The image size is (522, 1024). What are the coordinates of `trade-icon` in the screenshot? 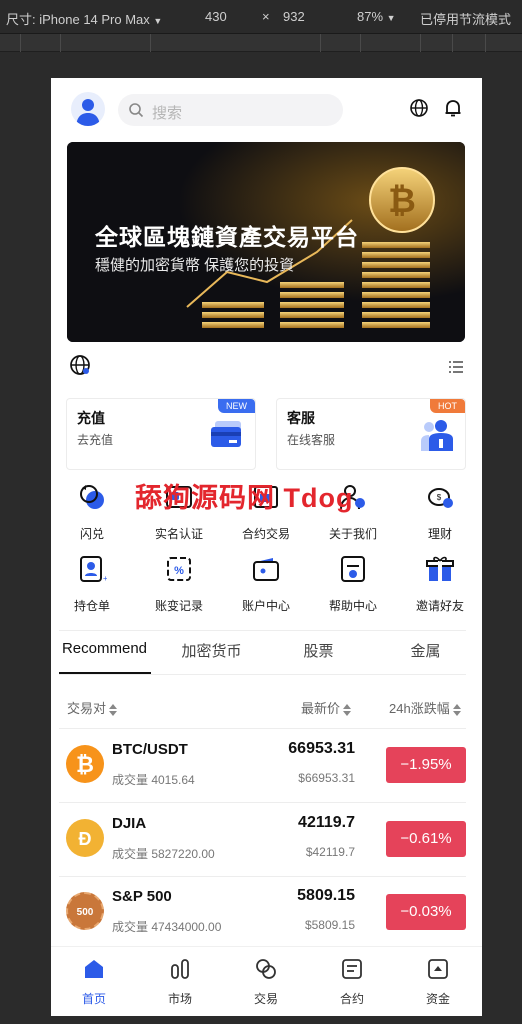 It's located at (266, 969).